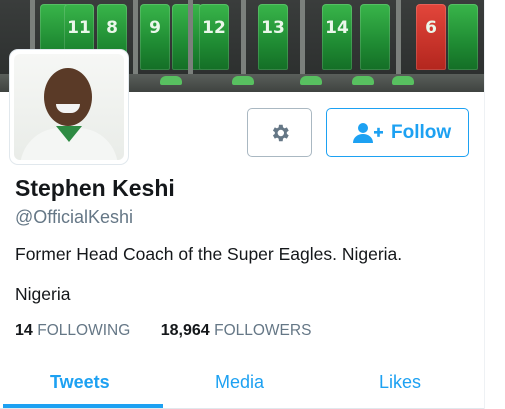  Describe the element at coordinates (79, 28) in the screenshot. I see `jersey-number: 11` at that location.